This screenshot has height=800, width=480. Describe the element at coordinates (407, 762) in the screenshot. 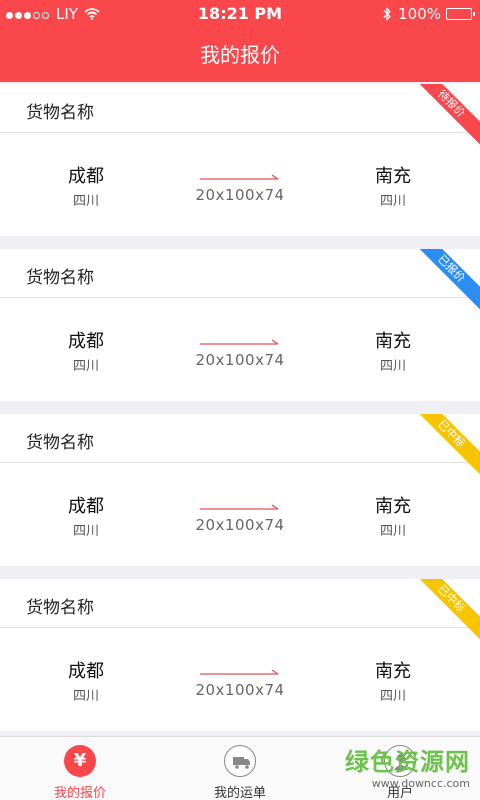

I see `watermark-text: 绿色资源网` at that location.